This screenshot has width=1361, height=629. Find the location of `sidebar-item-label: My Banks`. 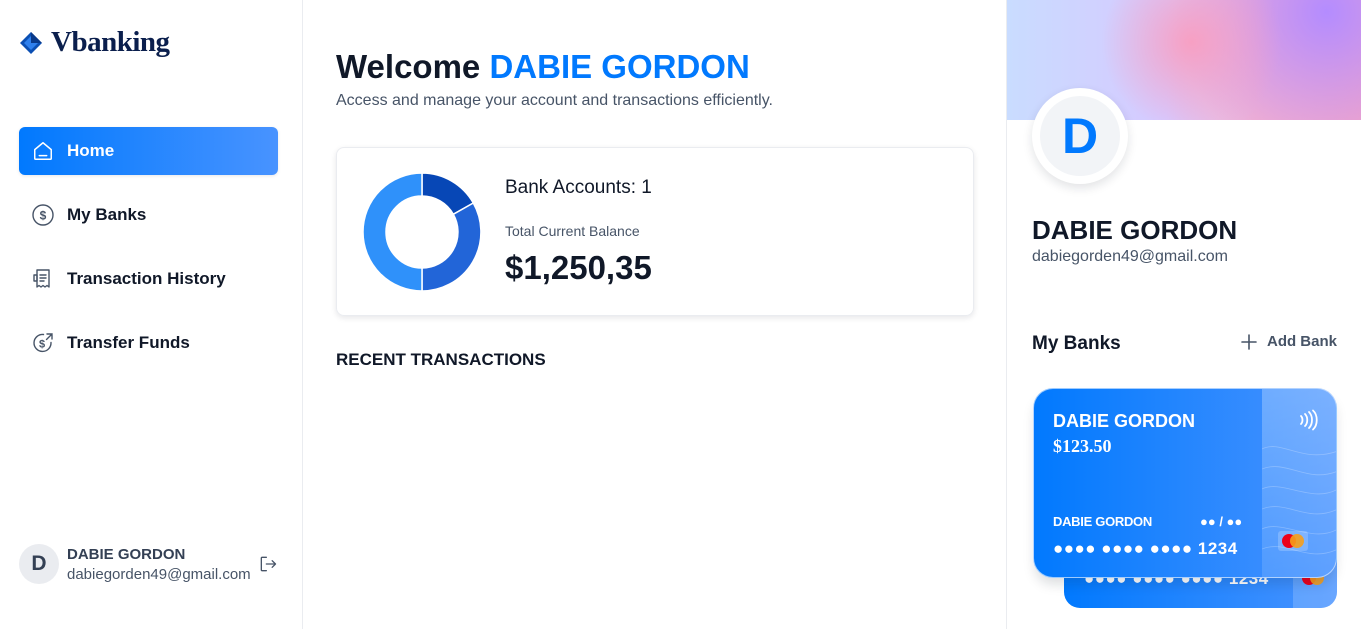

sidebar-item-label: My Banks is located at coordinates (107, 214).